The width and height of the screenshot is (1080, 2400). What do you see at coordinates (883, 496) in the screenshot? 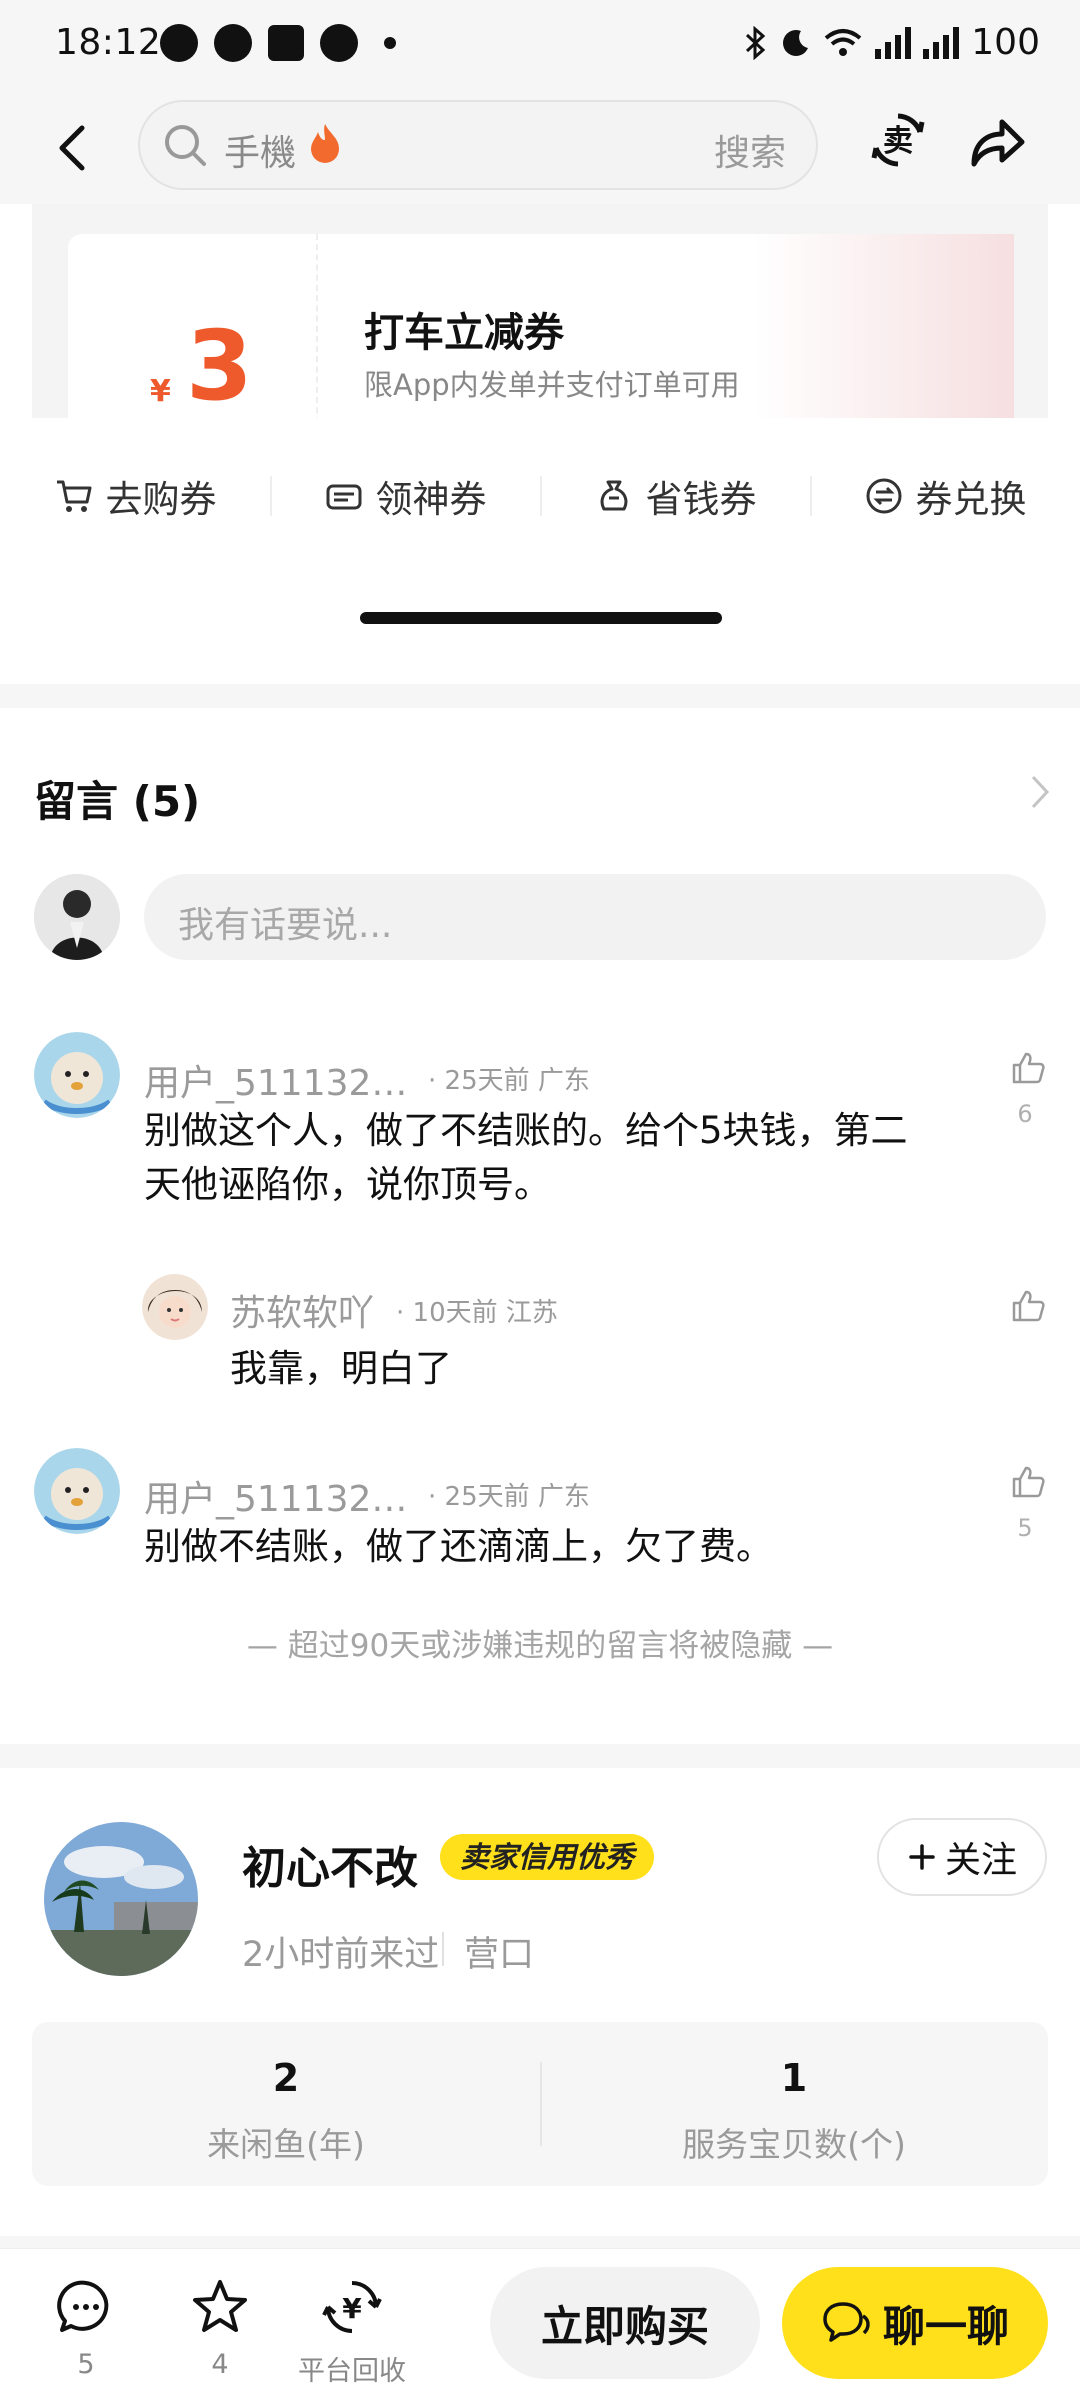
I see `exchange-icon` at bounding box center [883, 496].